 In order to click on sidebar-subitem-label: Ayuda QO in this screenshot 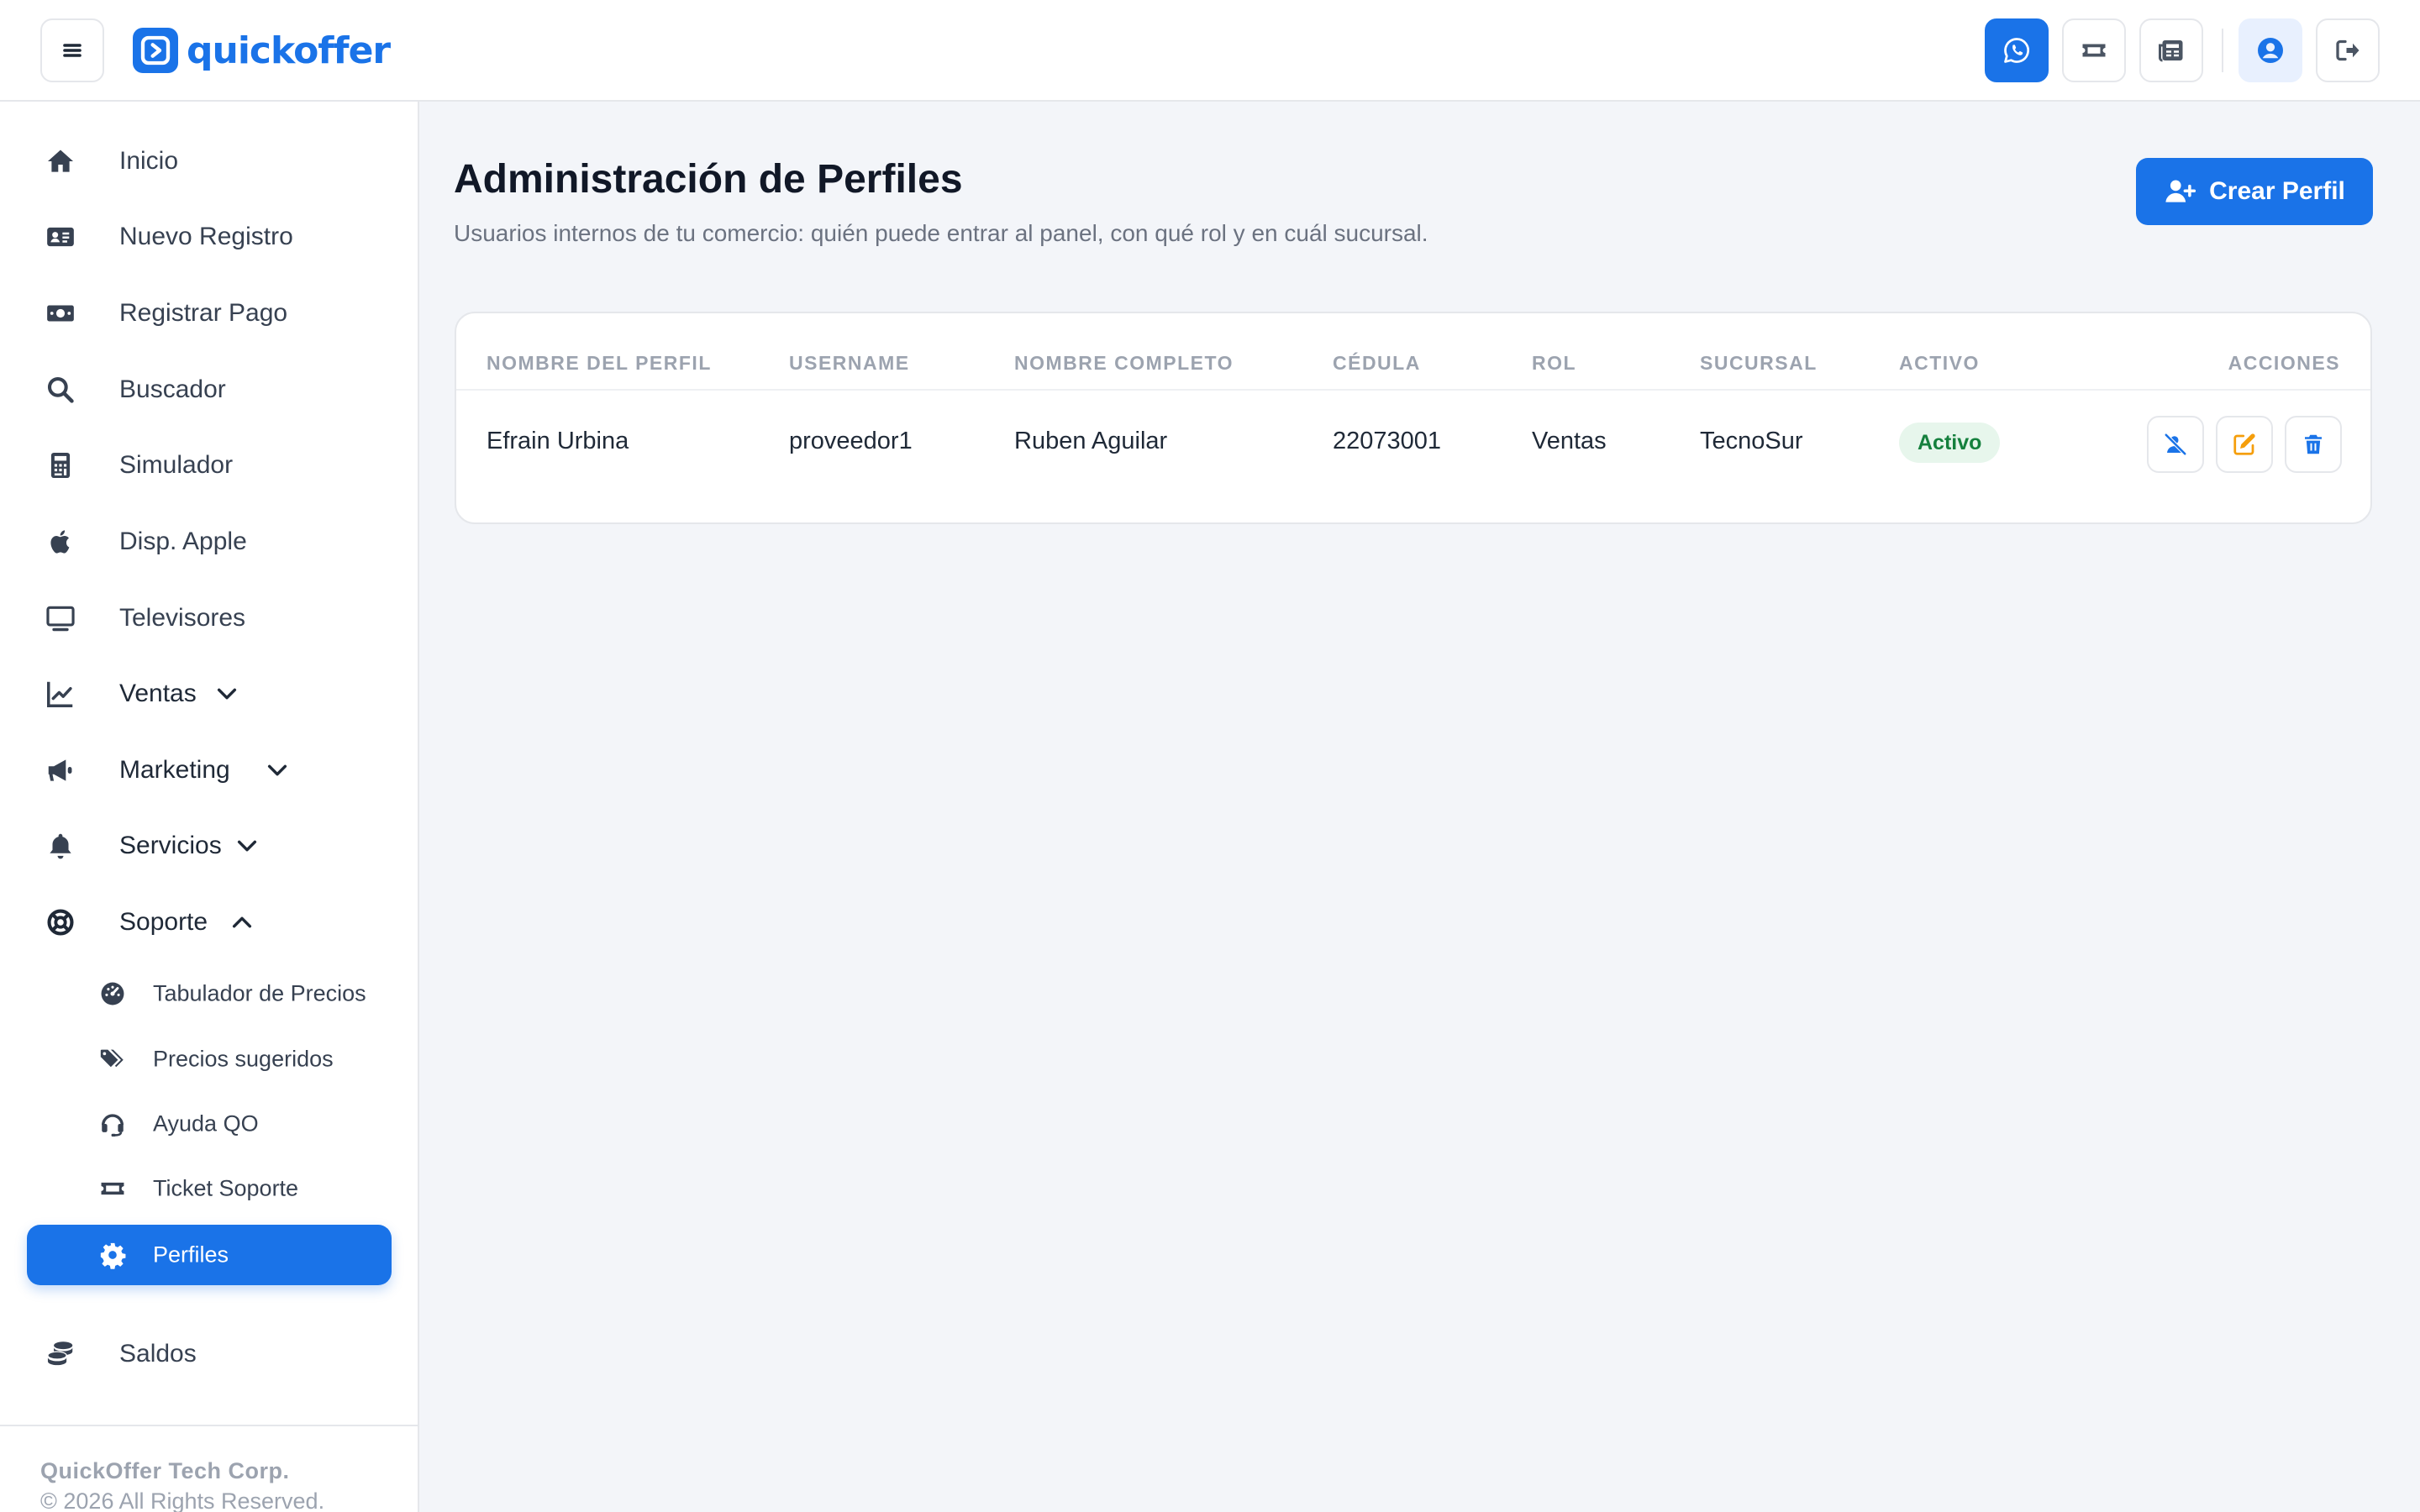, I will do `click(206, 1123)`.